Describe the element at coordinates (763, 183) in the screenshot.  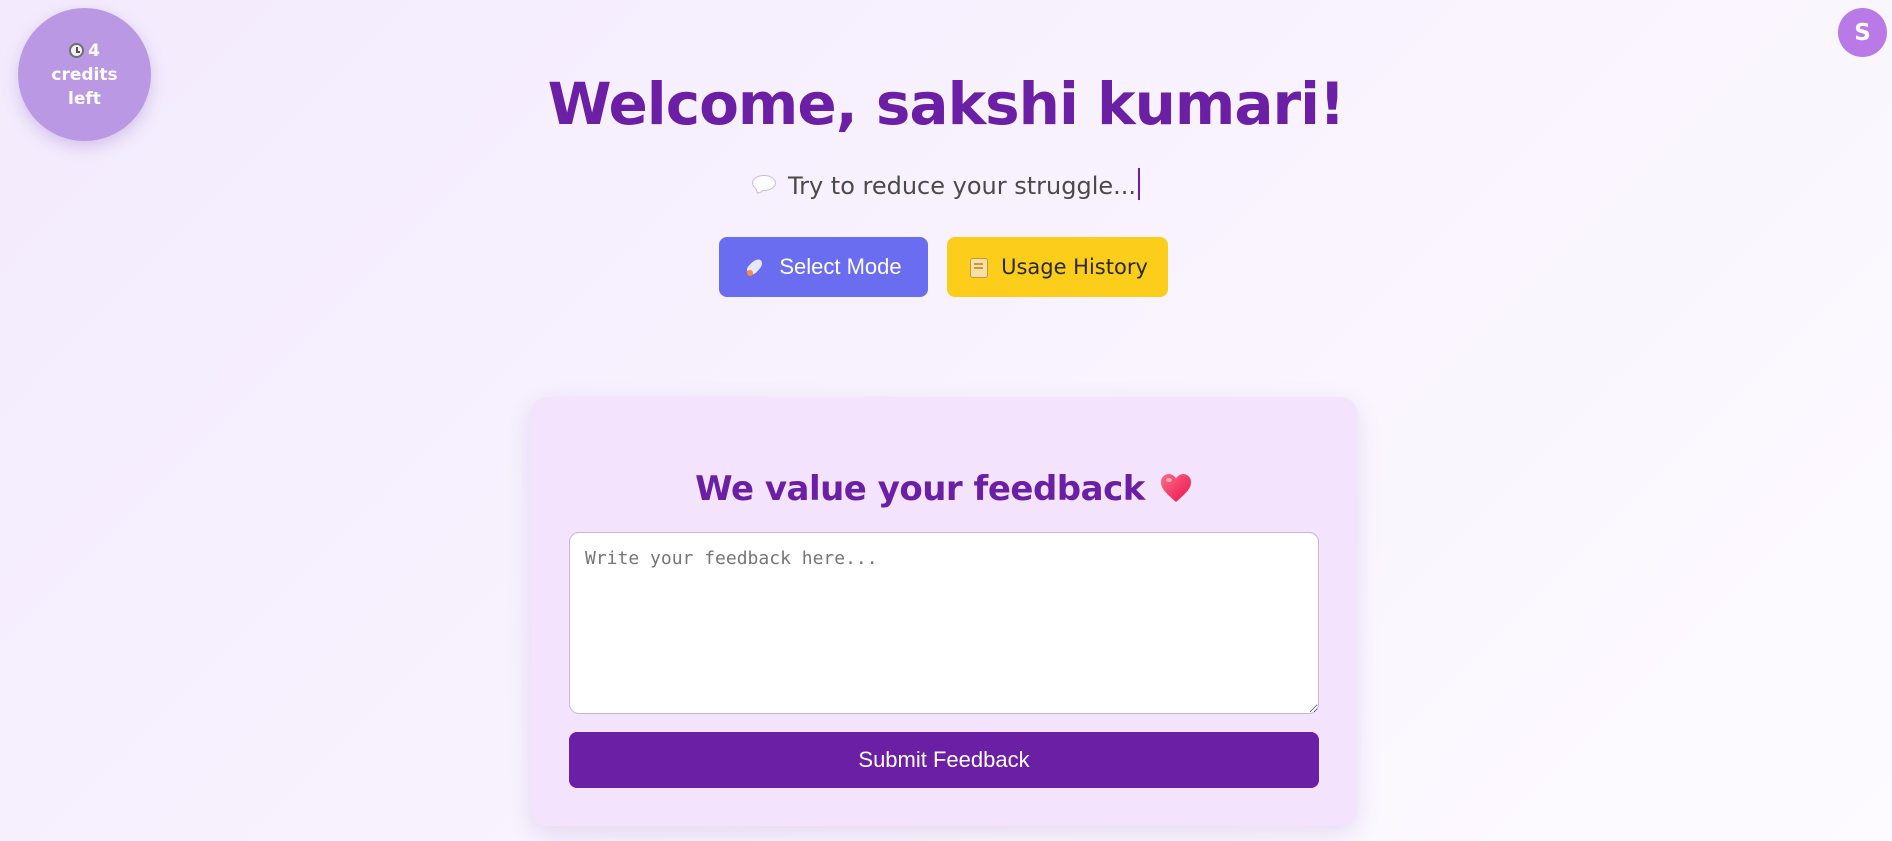
I see `speech-bubble-icon` at that location.